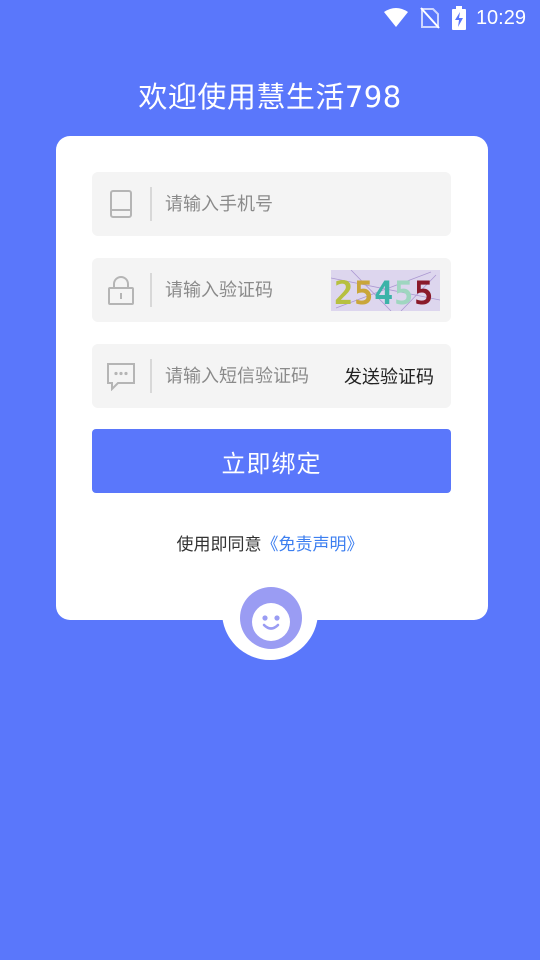 The height and width of the screenshot is (960, 540). What do you see at coordinates (500, 17) in the screenshot?
I see `status-time: 10:29` at bounding box center [500, 17].